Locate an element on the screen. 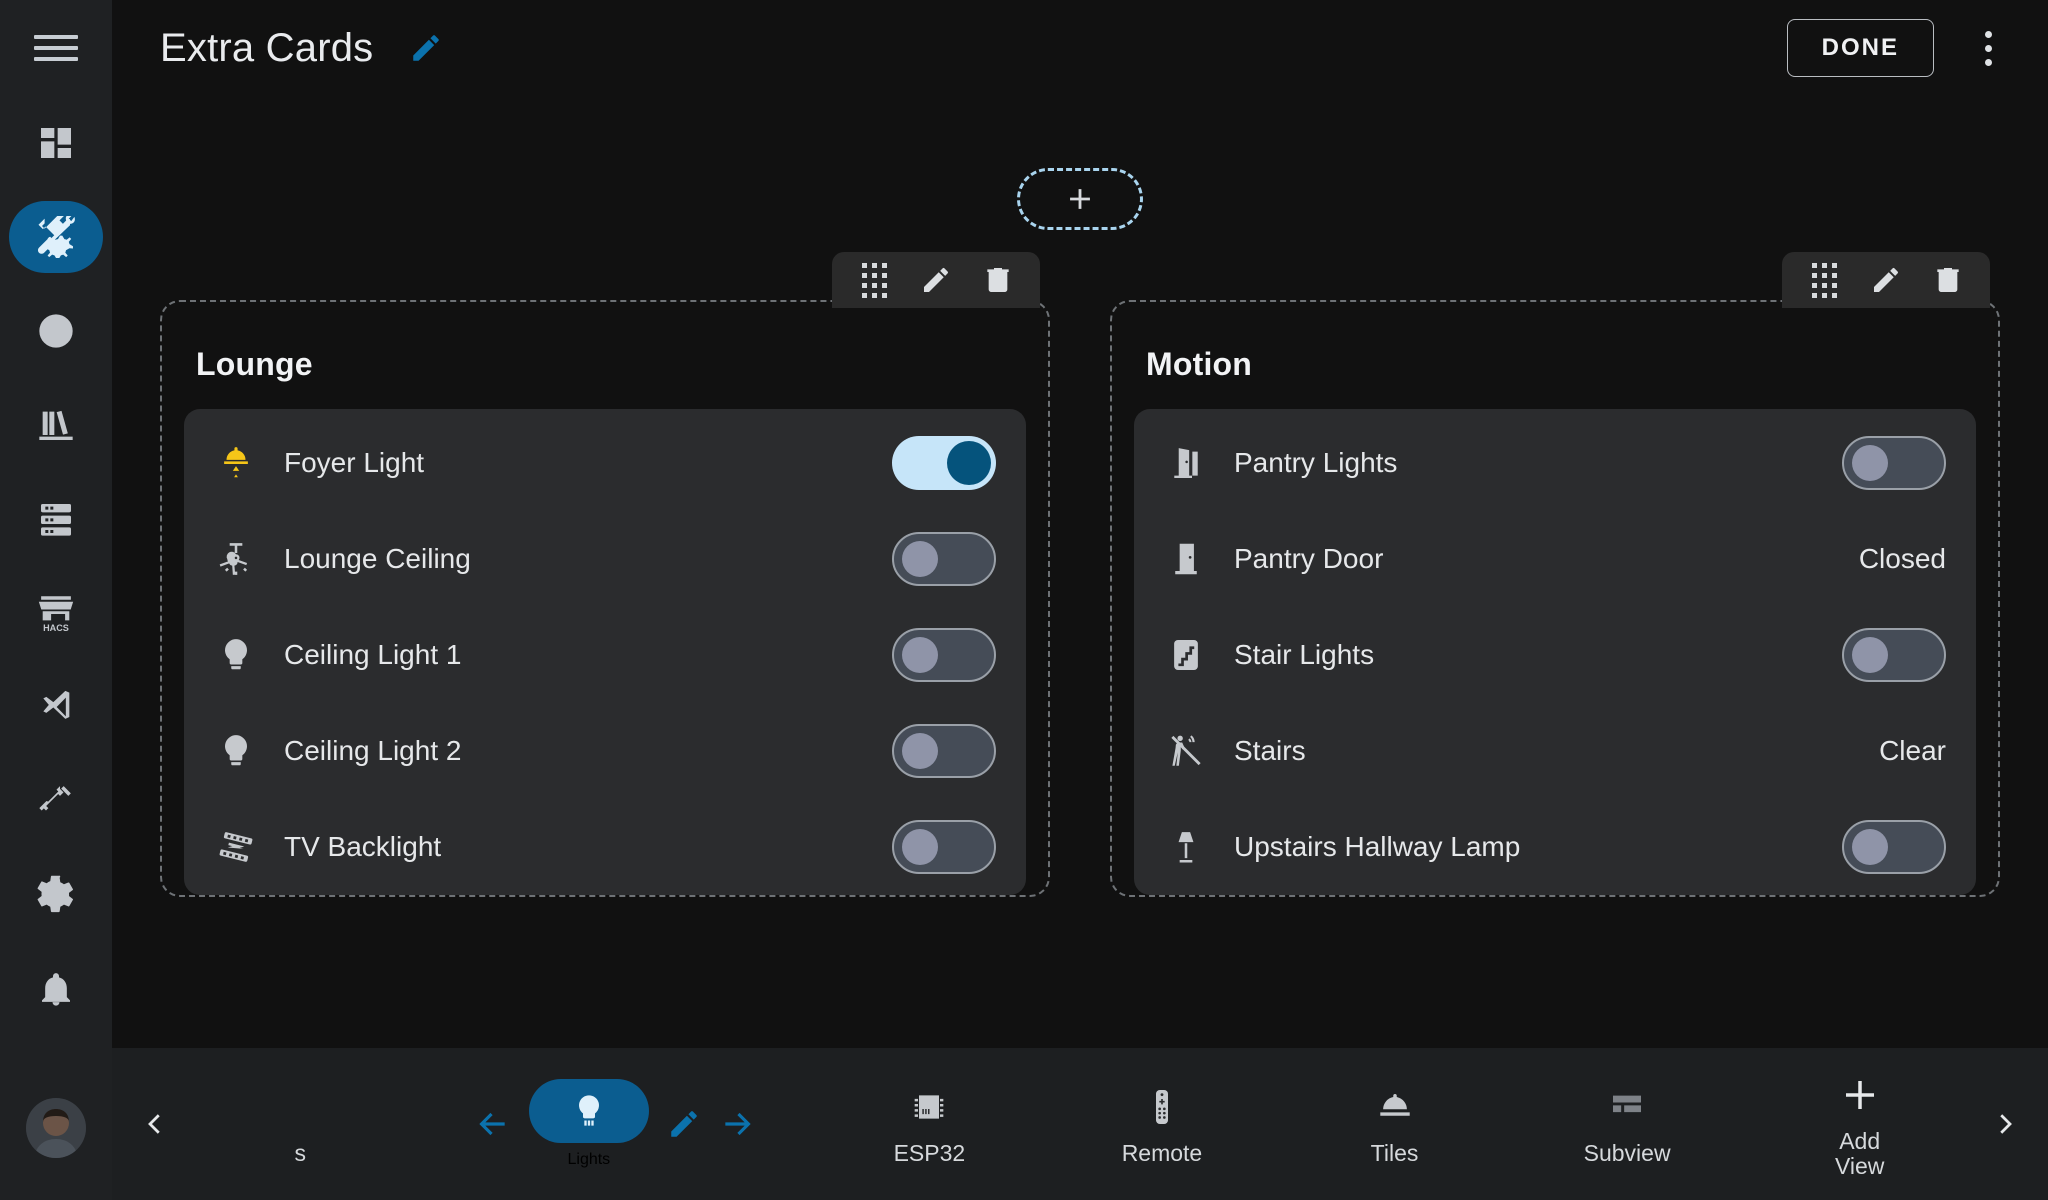 This screenshot has height=1200, width=2048. table-row: Foyer Light is located at coordinates (605, 463).